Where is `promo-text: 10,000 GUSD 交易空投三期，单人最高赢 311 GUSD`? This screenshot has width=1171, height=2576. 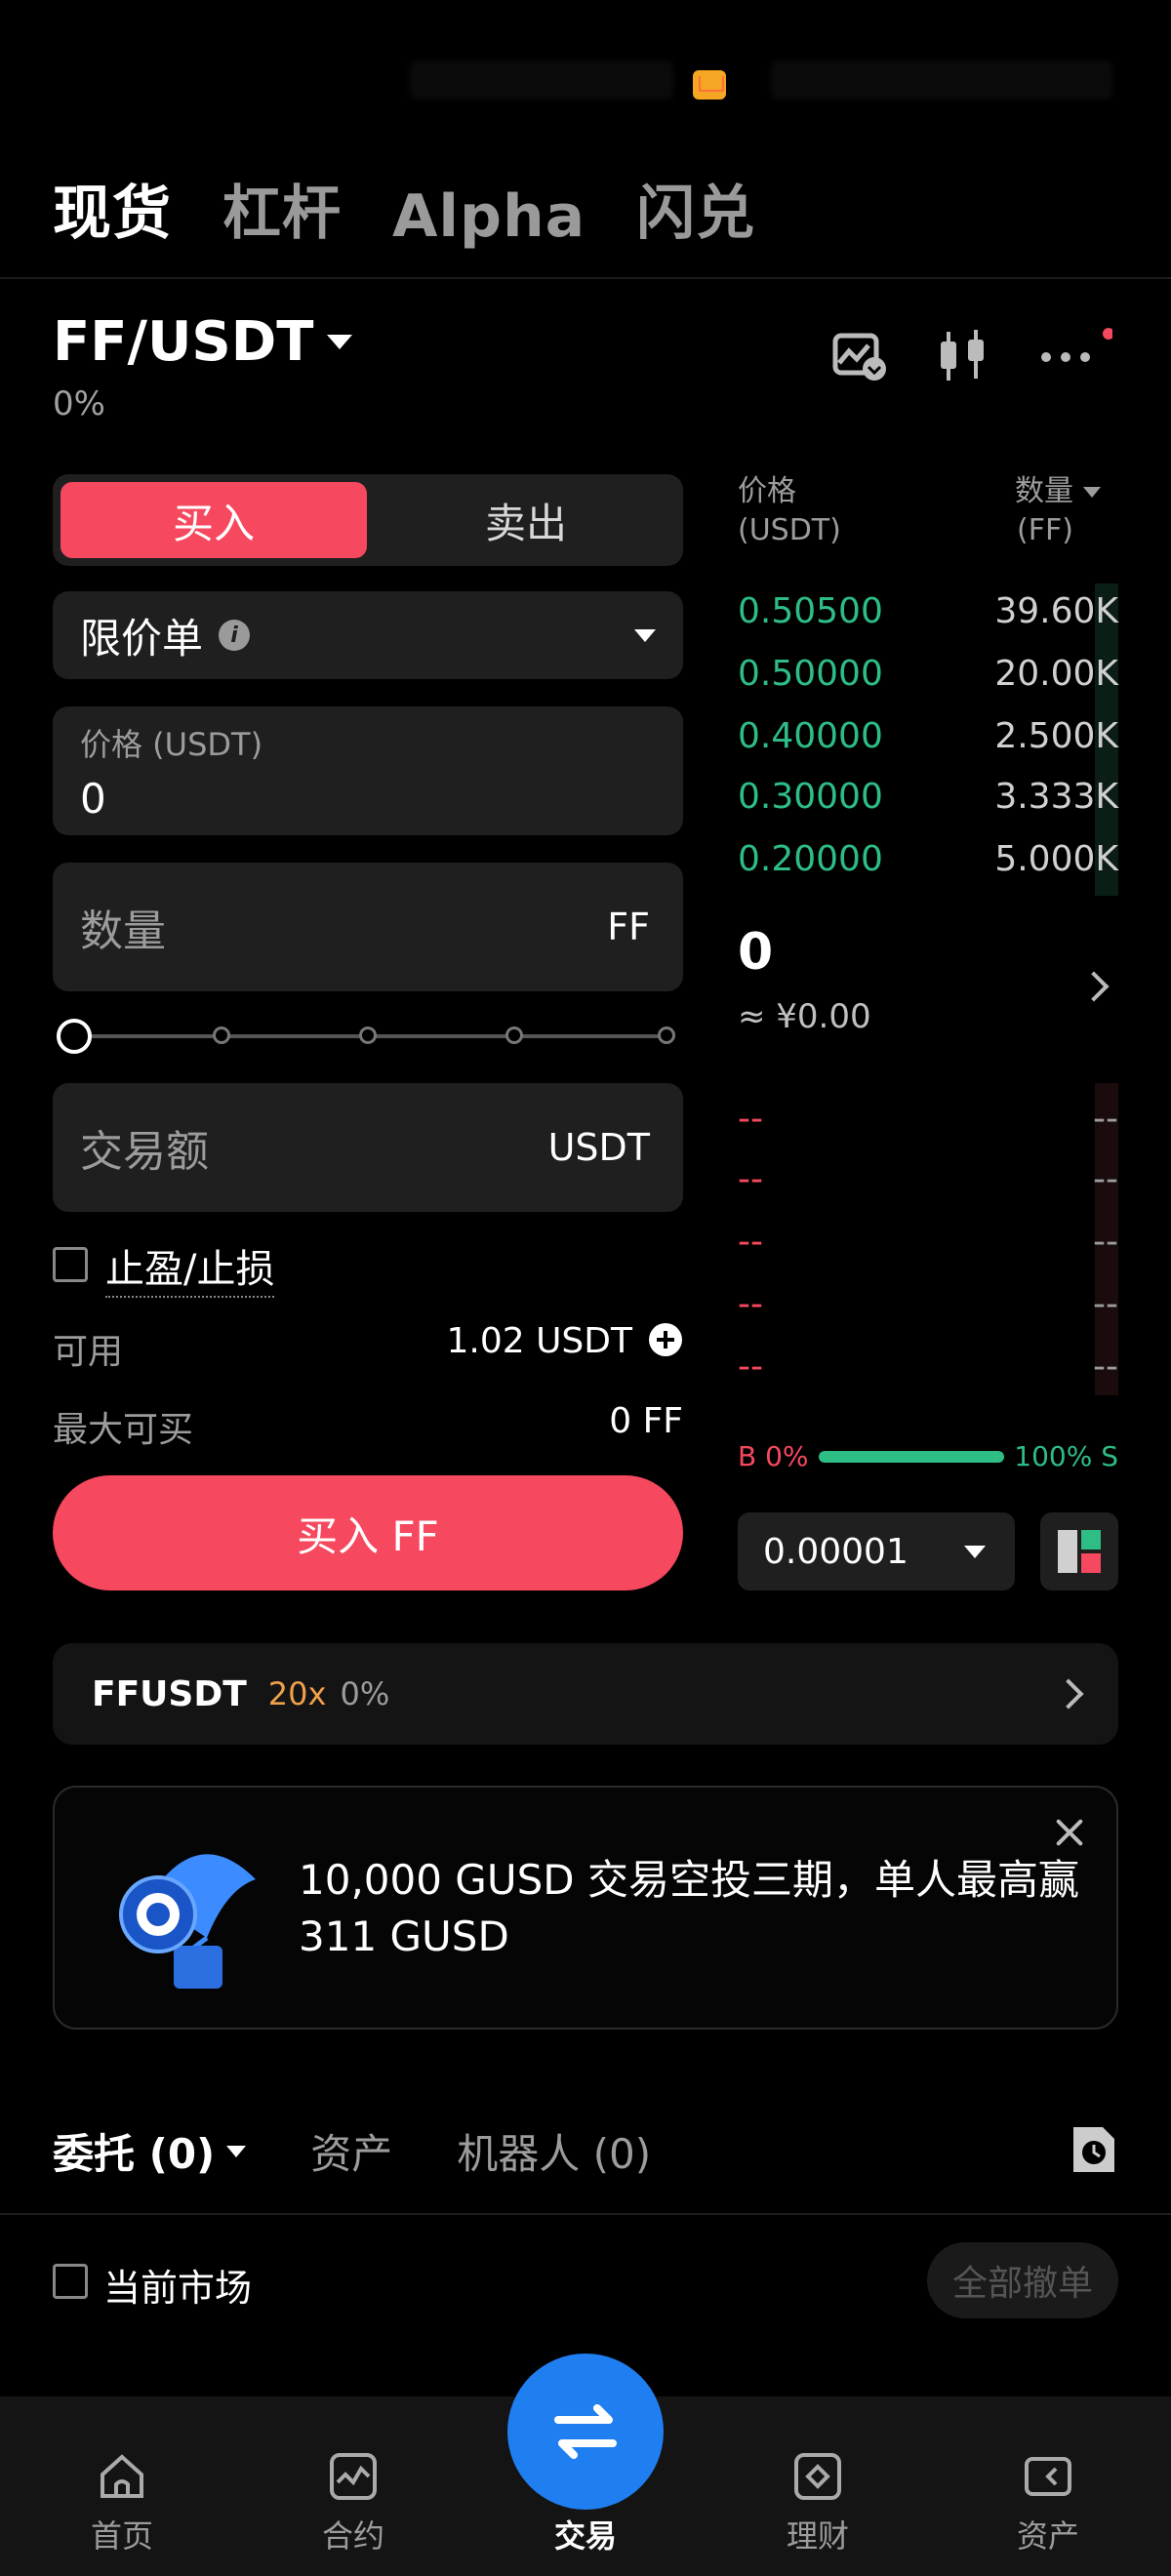 promo-text: 10,000 GUSD 交易空投三期，单人最高赢 311 GUSD is located at coordinates (689, 1908).